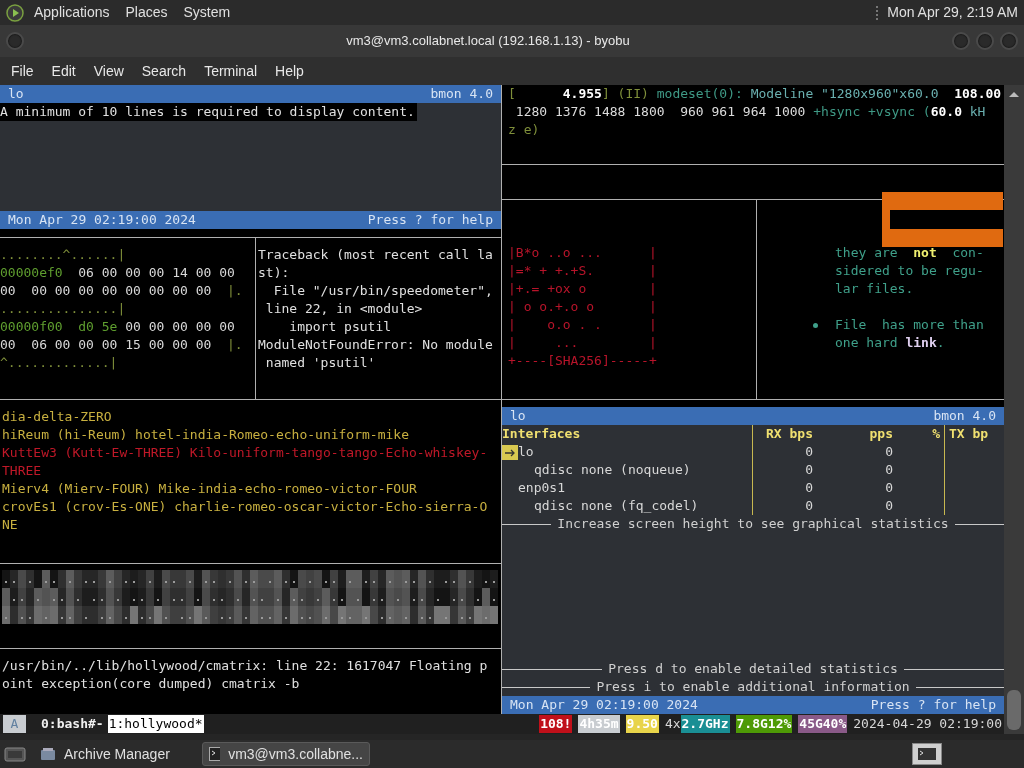  Describe the element at coordinates (146, 12) in the screenshot. I see `panel-menu: Places` at that location.